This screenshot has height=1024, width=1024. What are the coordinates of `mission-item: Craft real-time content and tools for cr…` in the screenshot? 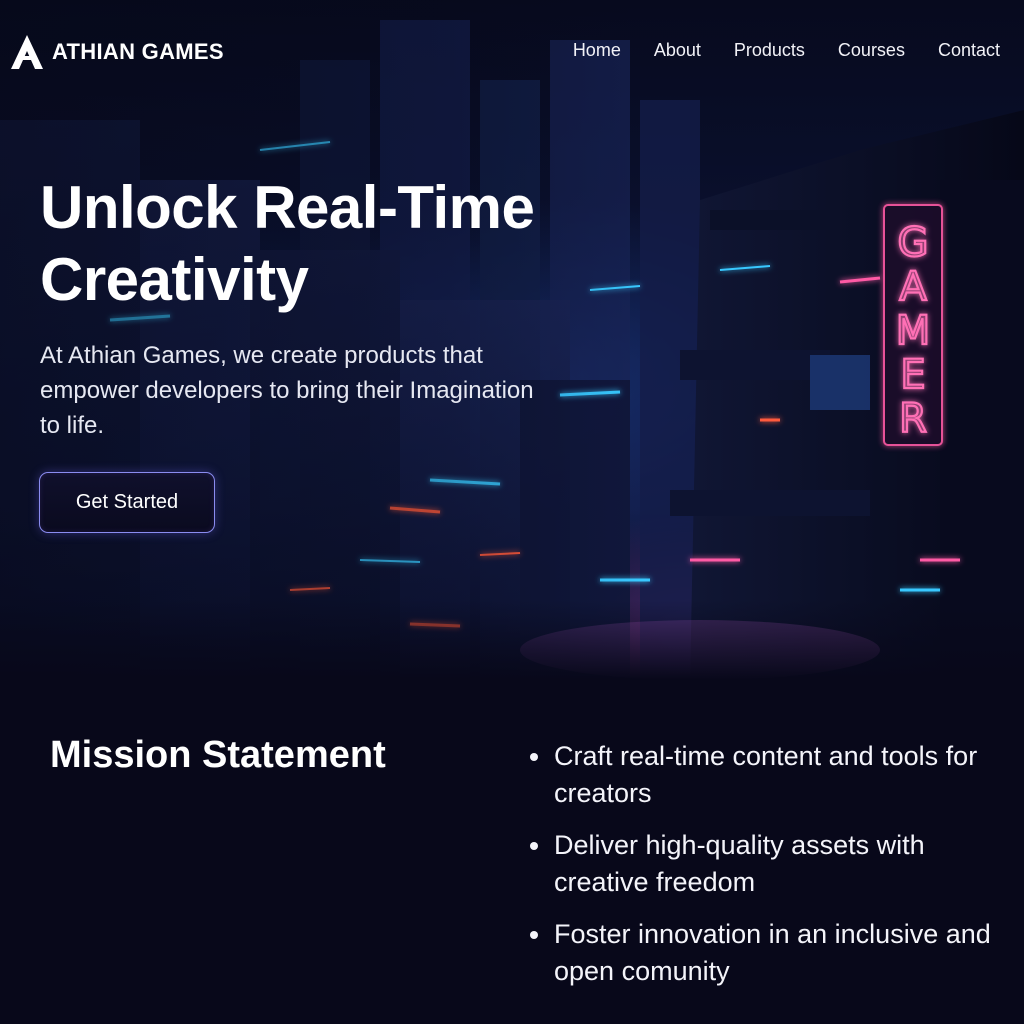 It's located at (765, 775).